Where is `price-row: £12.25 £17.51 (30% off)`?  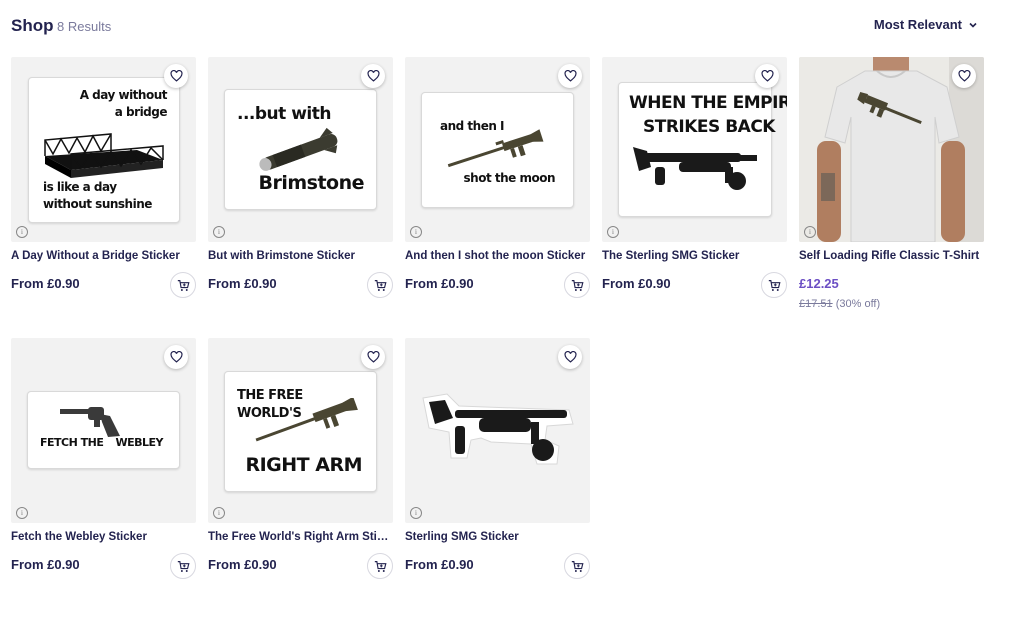
price-row: £12.25 £17.51 (30% off) is located at coordinates (891, 293).